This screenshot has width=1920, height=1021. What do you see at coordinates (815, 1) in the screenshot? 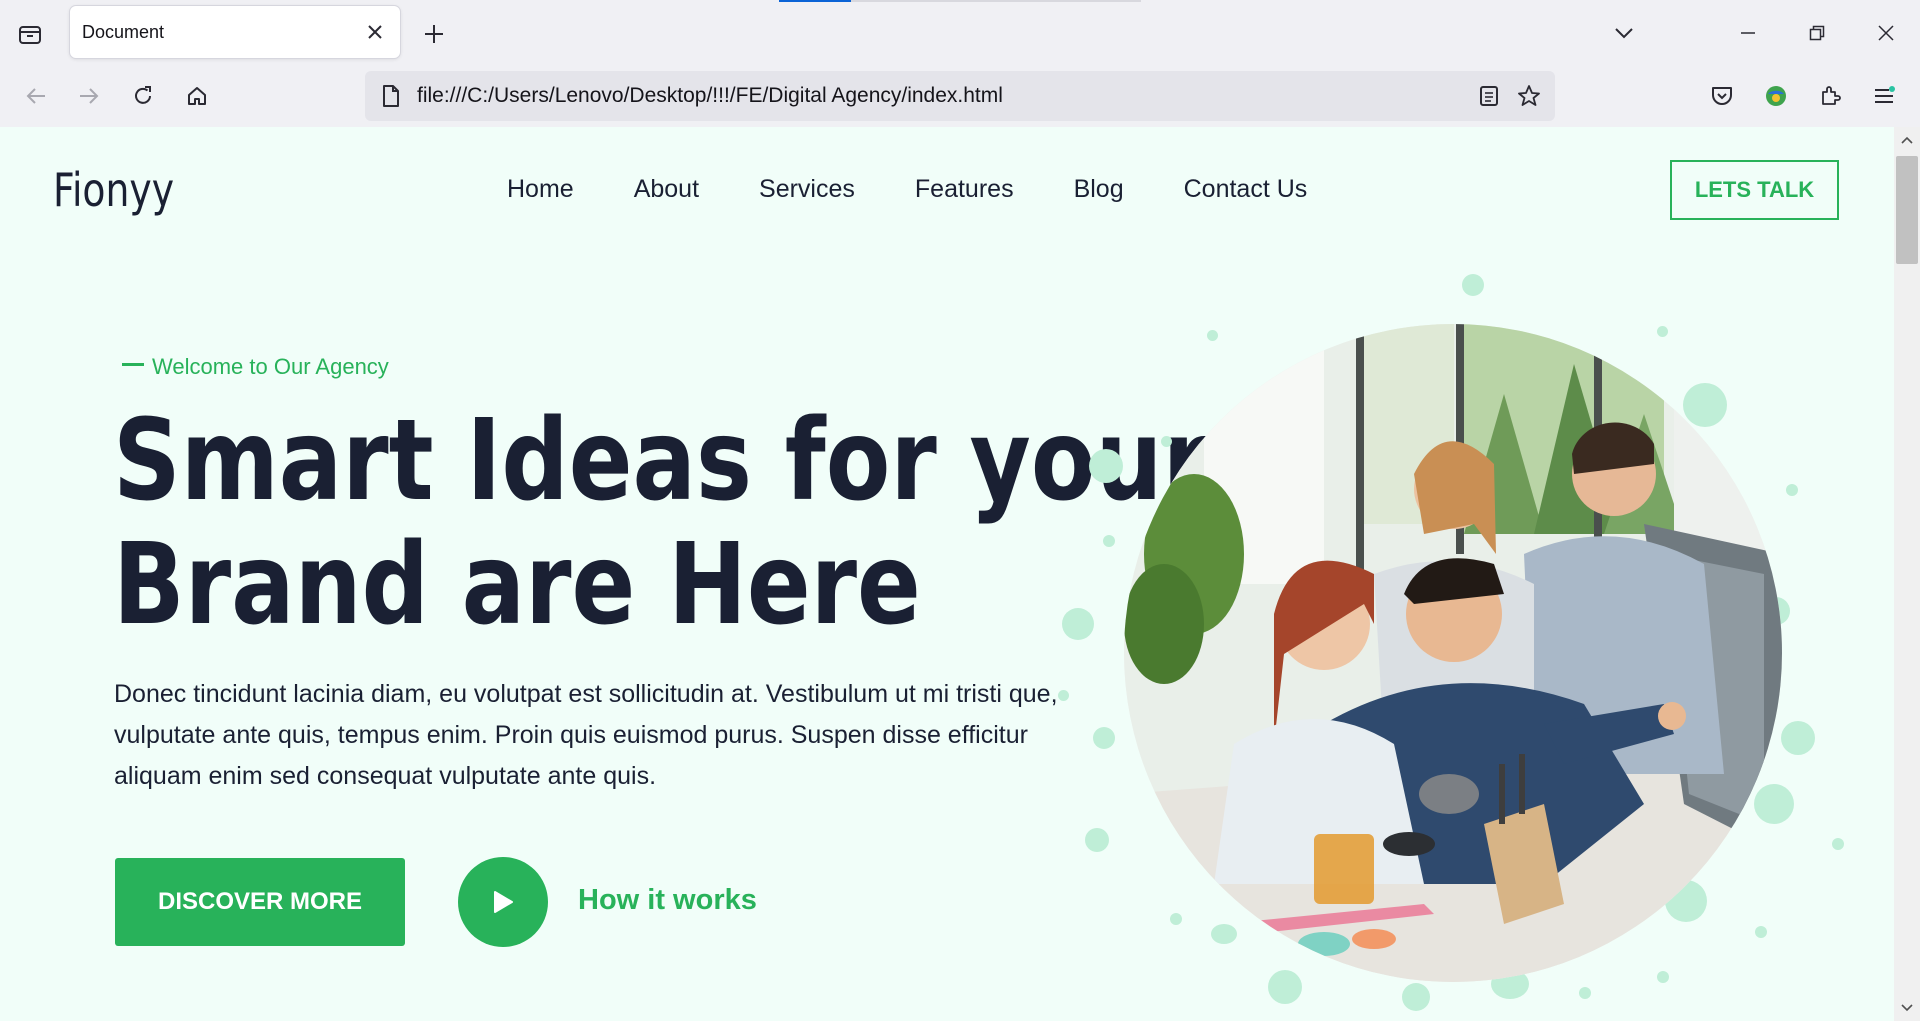
I see `loading-indicator` at bounding box center [815, 1].